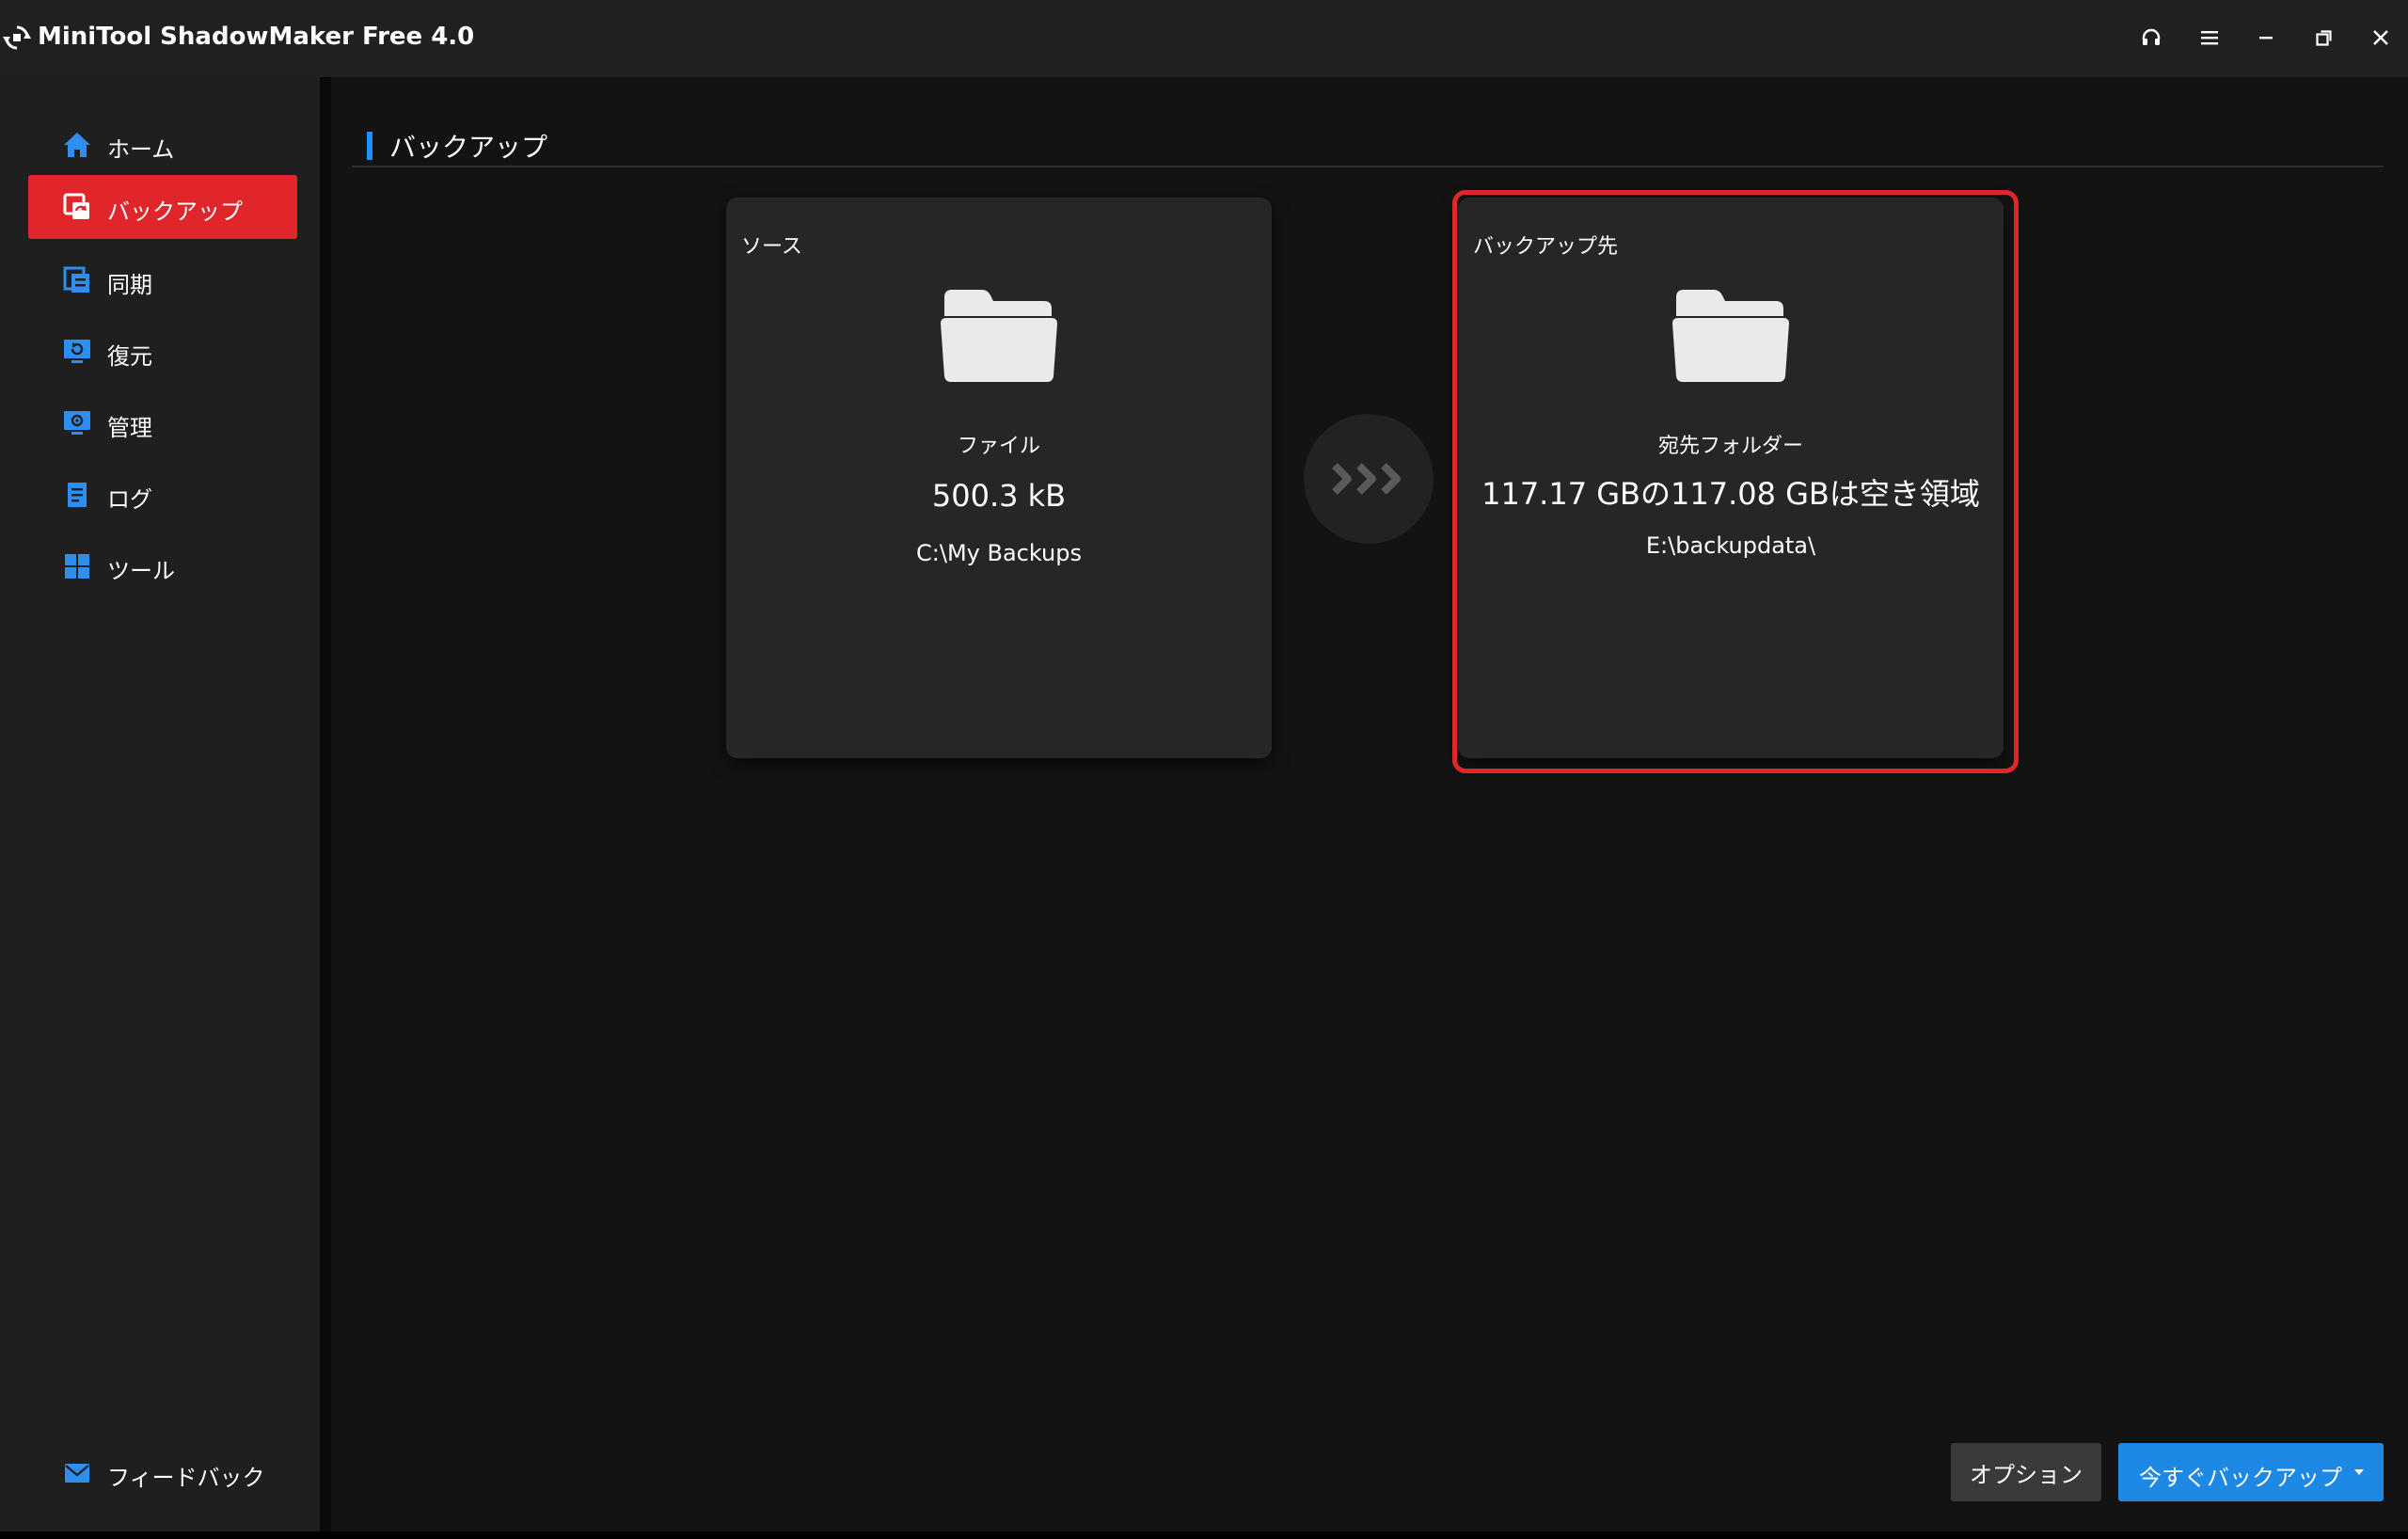  What do you see at coordinates (77, 1473) in the screenshot?
I see `mail-icon` at bounding box center [77, 1473].